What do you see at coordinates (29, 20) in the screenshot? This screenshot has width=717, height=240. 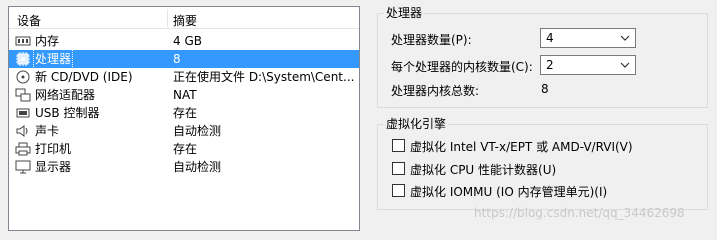 I see `device-column-header: 设备` at bounding box center [29, 20].